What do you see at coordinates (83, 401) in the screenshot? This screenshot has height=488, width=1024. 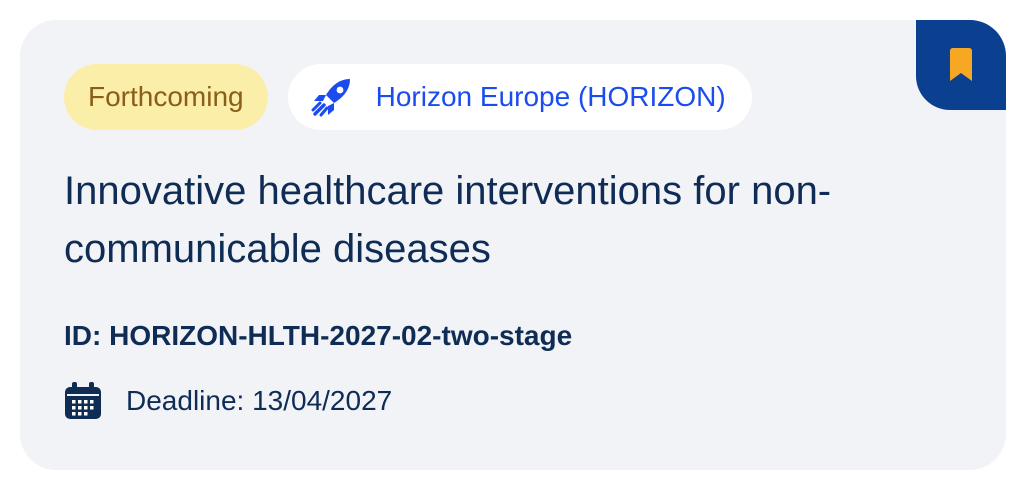 I see `calendar-icon` at bounding box center [83, 401].